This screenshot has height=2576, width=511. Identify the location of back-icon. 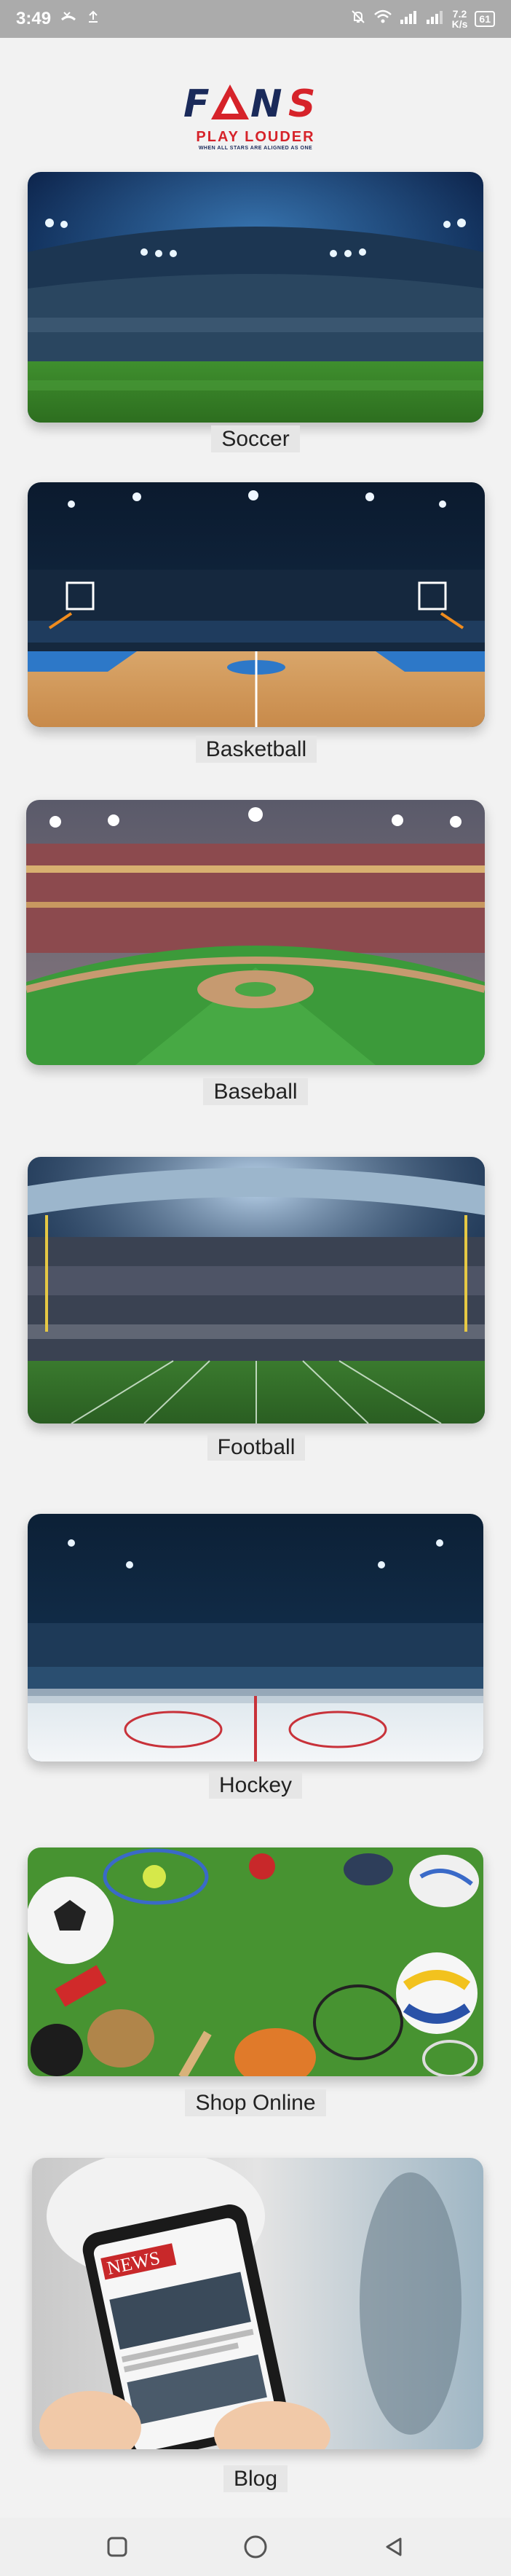
(394, 2546).